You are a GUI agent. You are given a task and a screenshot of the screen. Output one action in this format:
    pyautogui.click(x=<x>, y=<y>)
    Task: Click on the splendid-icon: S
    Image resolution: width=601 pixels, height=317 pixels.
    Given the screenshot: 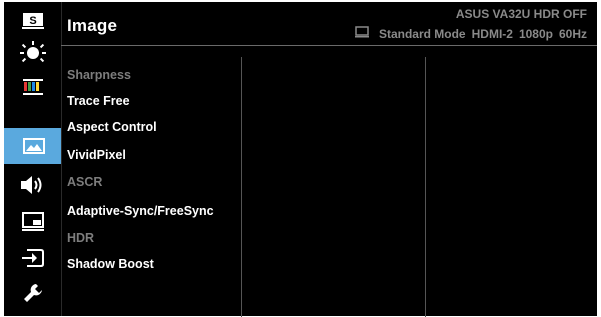 What is the action you would take?
    pyautogui.click(x=32, y=21)
    